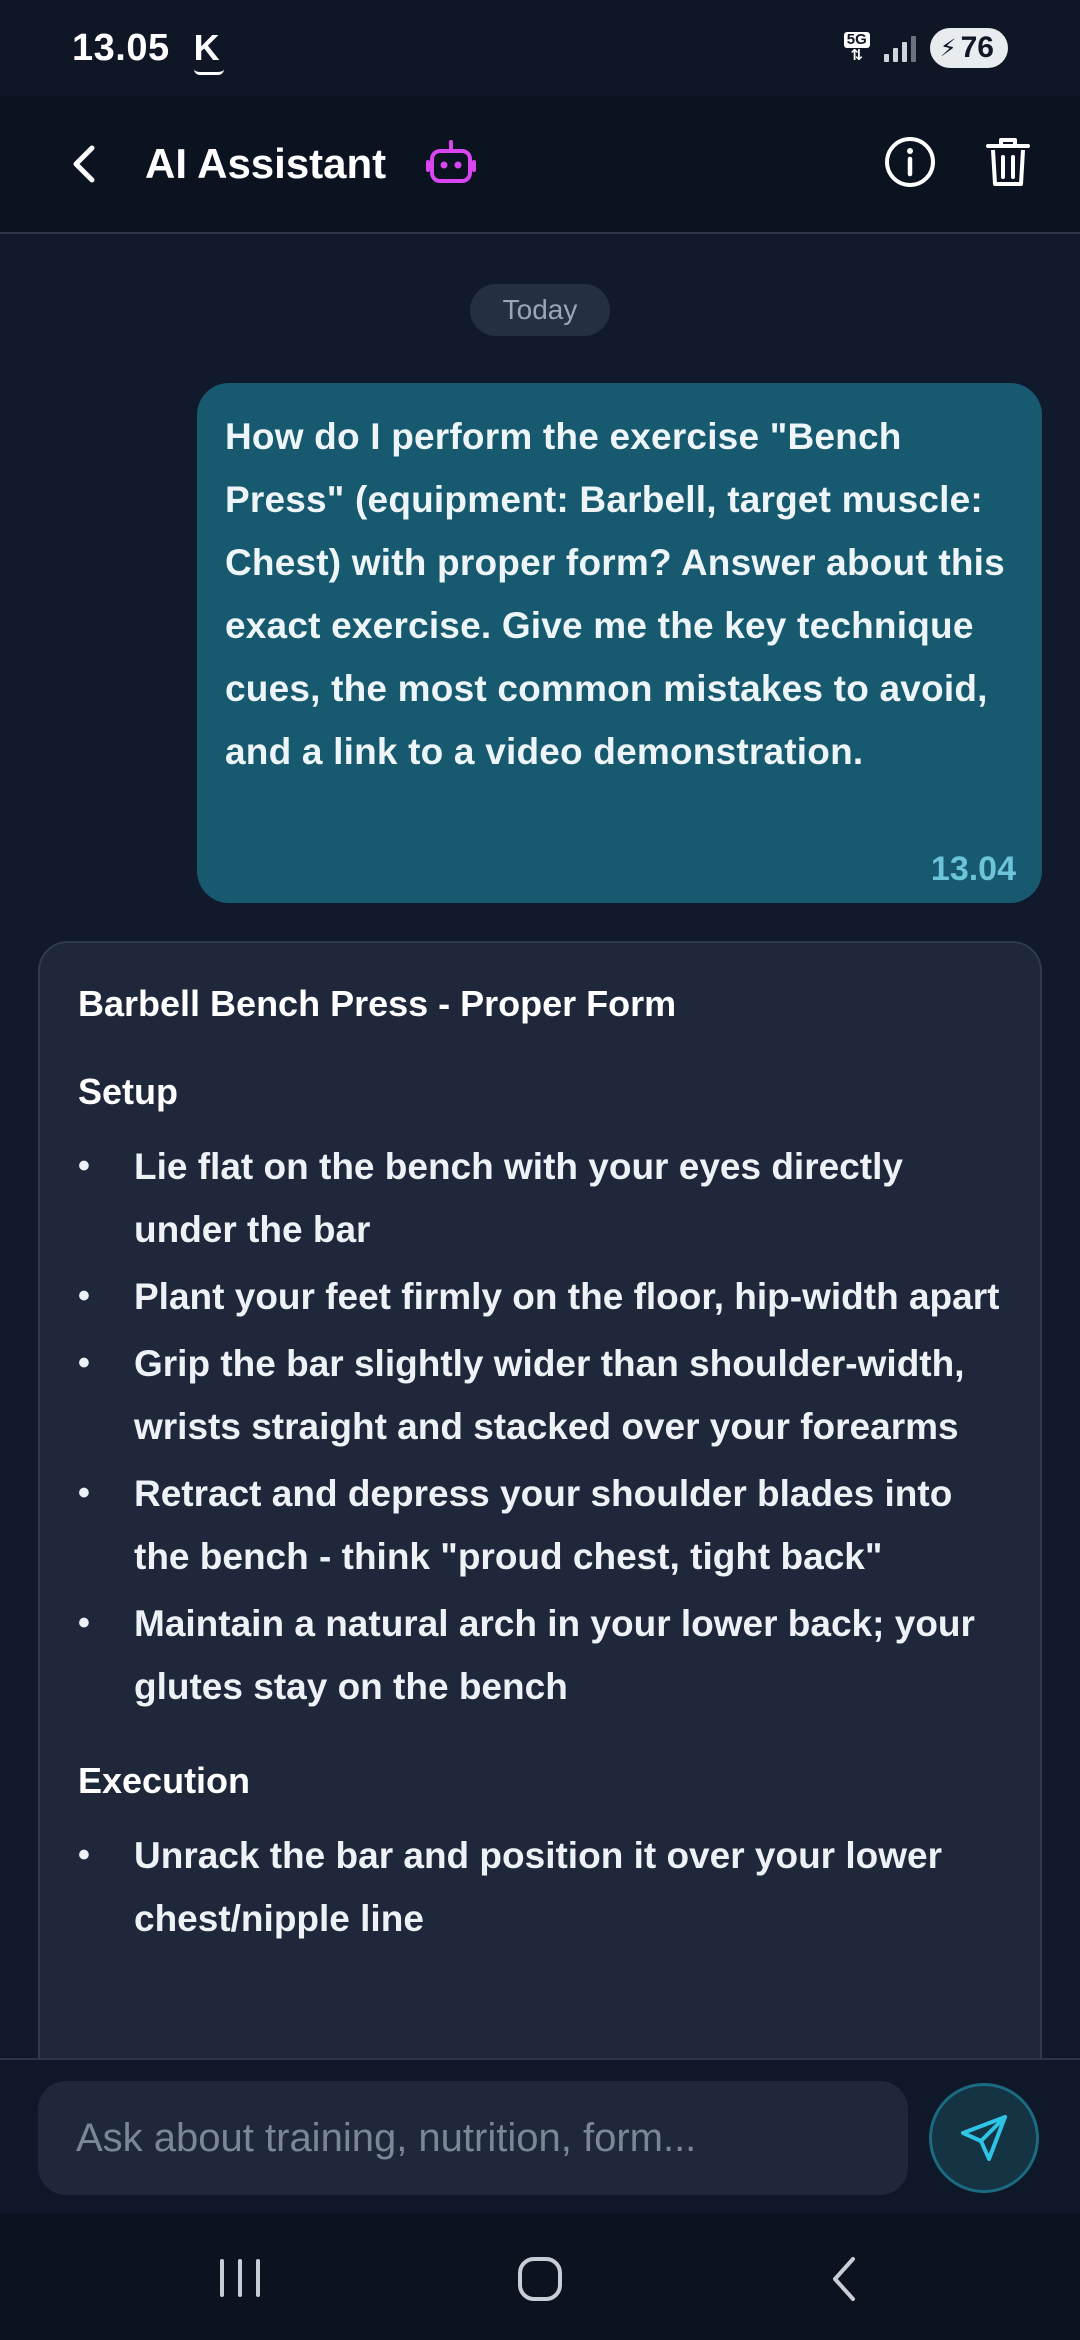 Image resolution: width=1080 pixels, height=2340 pixels. Describe the element at coordinates (925, 48) in the screenshot. I see `status-indicators: 5G ⇅ ⚡ 76` at that location.